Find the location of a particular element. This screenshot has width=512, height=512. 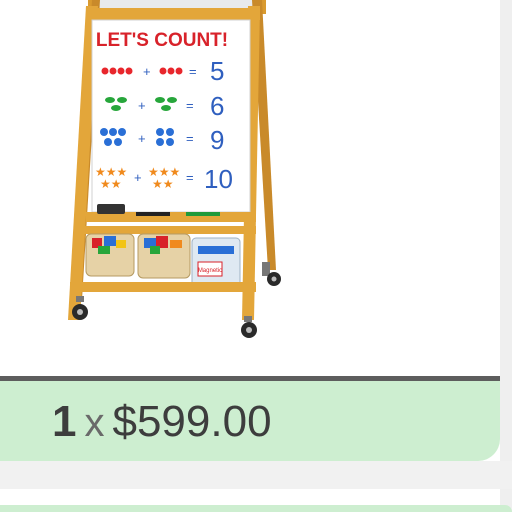

times-sign: x is located at coordinates (94, 423).